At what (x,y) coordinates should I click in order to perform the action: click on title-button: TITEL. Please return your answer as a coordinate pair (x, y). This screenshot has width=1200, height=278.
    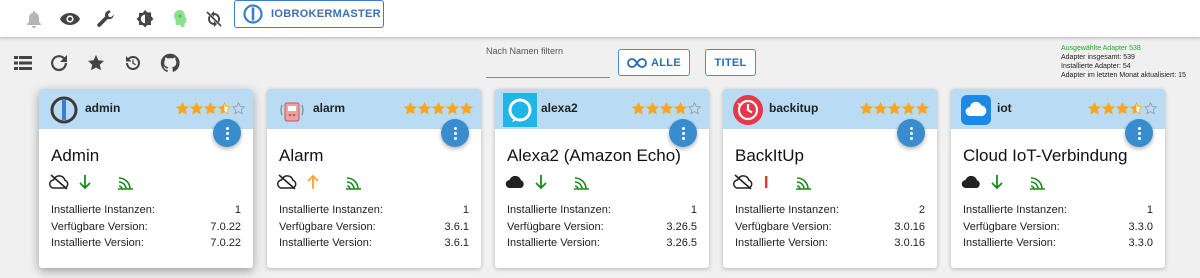
    Looking at the image, I should click on (730, 62).